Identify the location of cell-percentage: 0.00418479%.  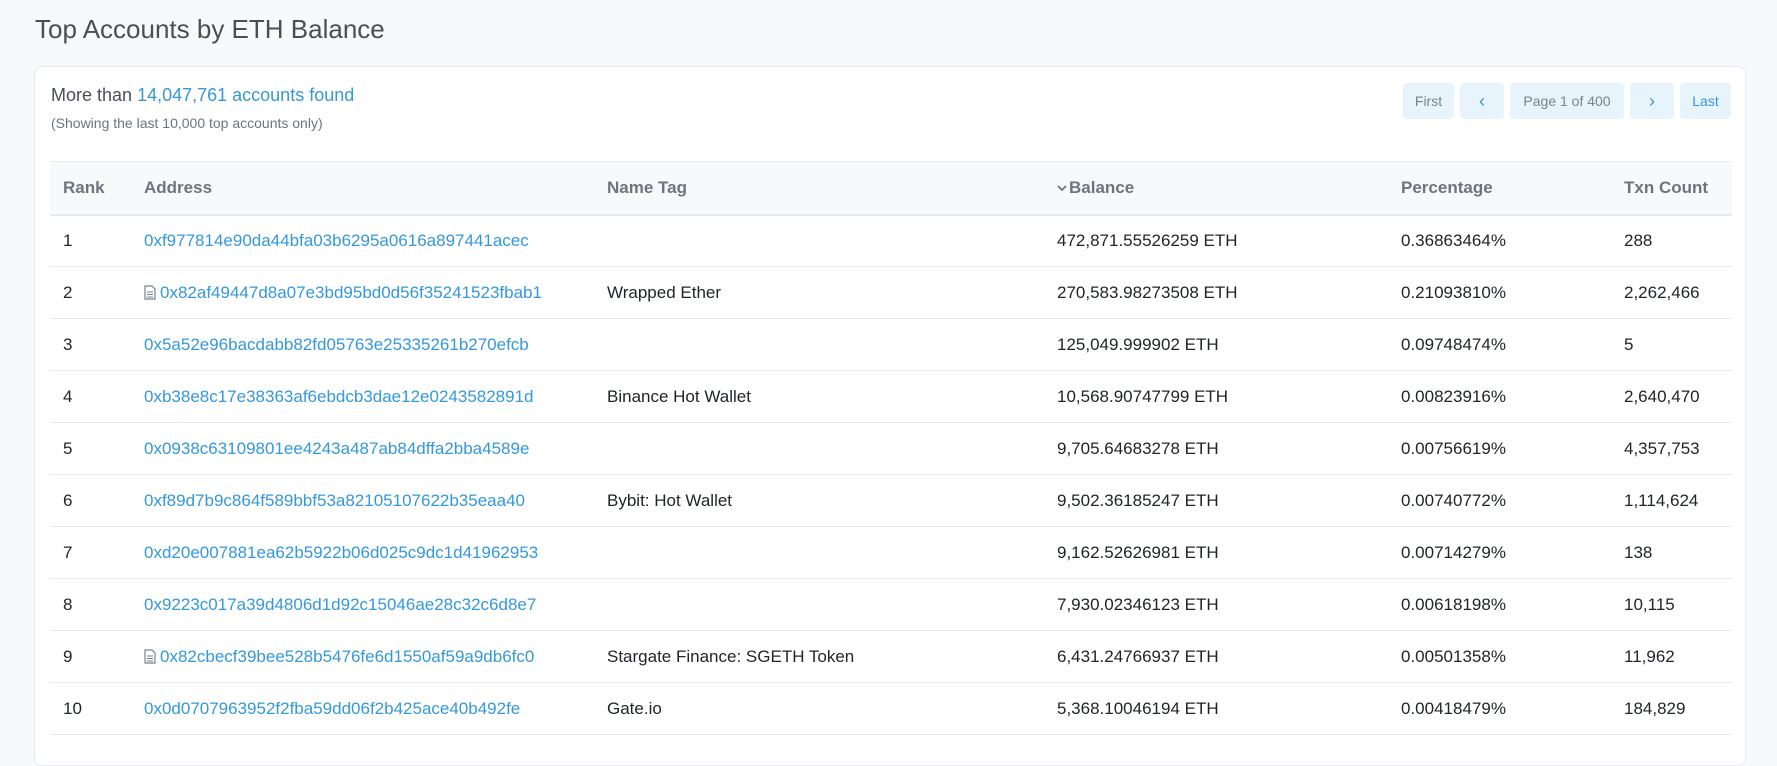
(1453, 708).